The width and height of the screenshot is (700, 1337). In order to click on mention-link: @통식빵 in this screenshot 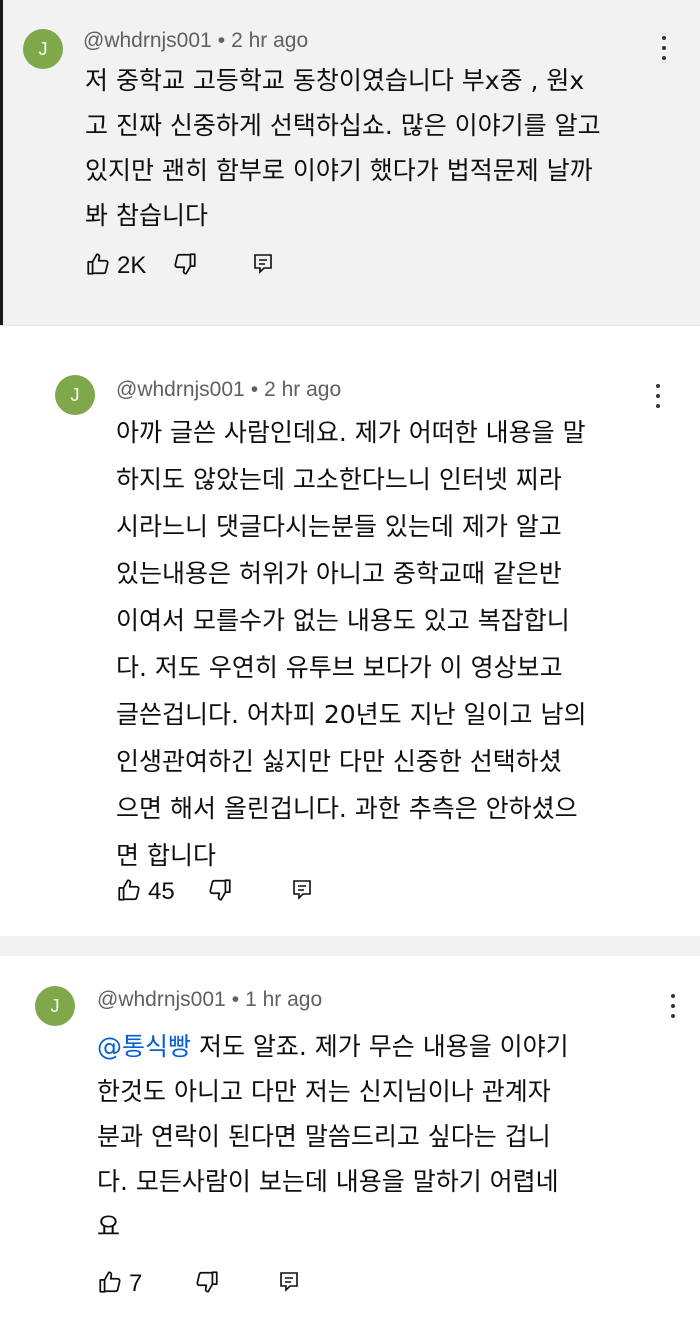, I will do `click(144, 1046)`.